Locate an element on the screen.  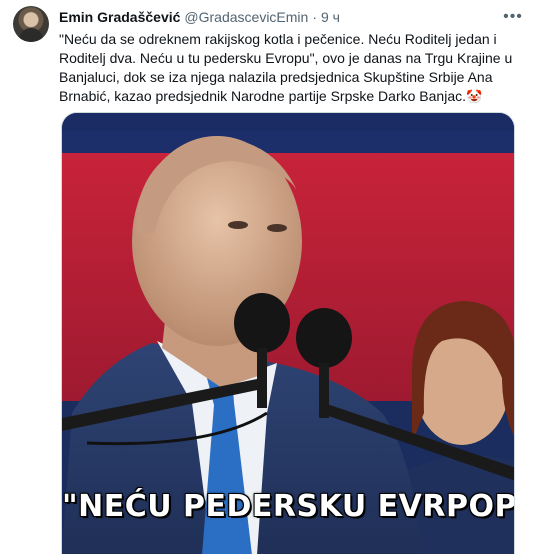
tweet-header: Emin Gradaščević @GradascevicEmin · 9 ч is located at coordinates (279, 17).